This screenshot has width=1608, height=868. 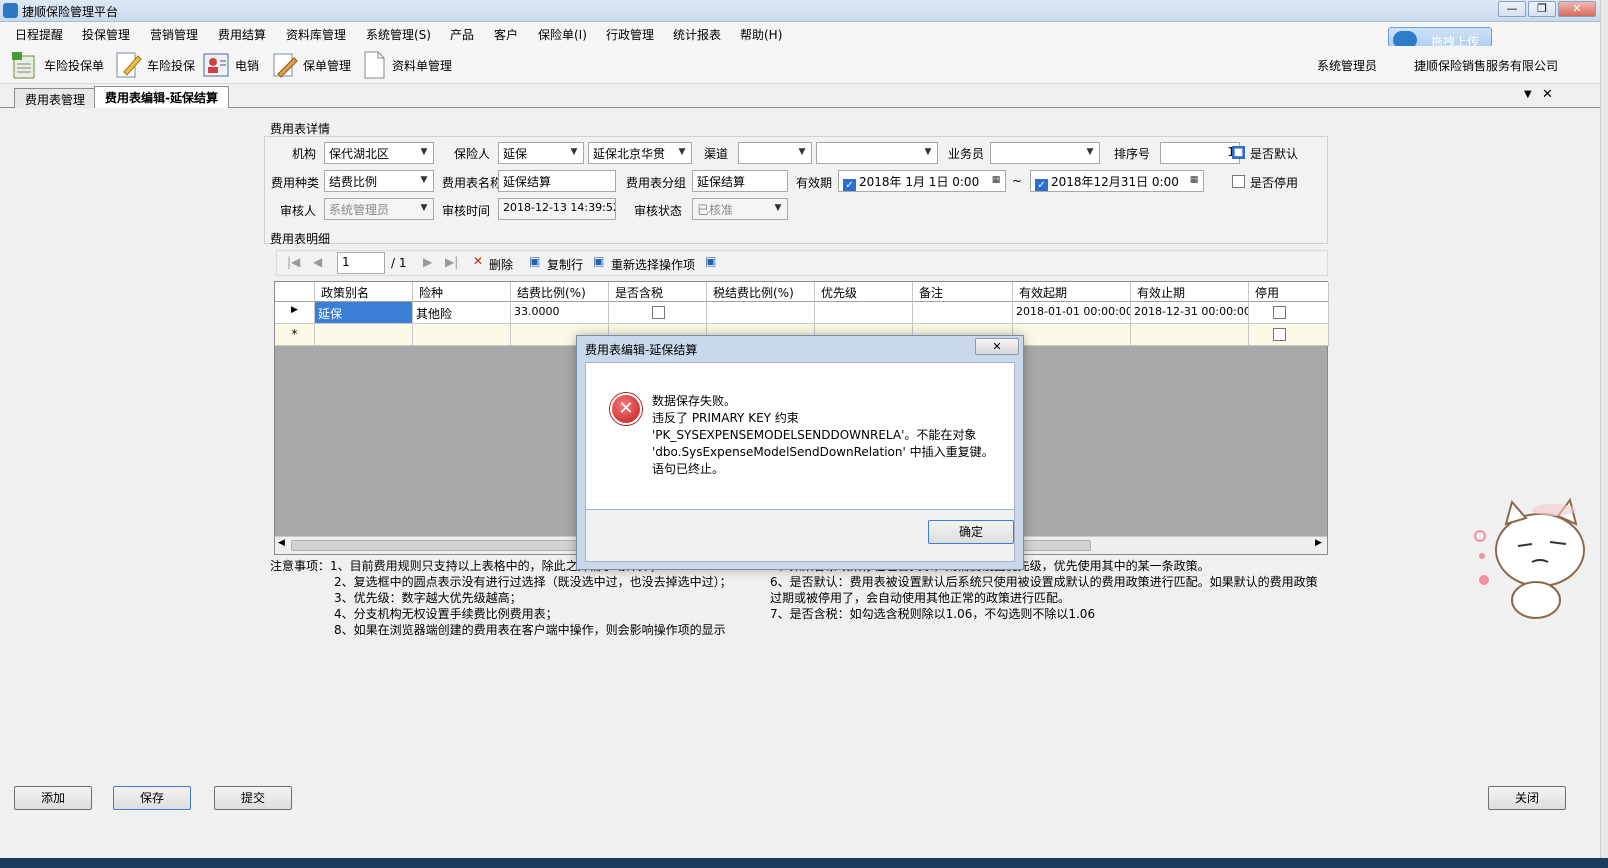 What do you see at coordinates (877, 153) in the screenshot?
I see `channel-detail-select: ▼` at bounding box center [877, 153].